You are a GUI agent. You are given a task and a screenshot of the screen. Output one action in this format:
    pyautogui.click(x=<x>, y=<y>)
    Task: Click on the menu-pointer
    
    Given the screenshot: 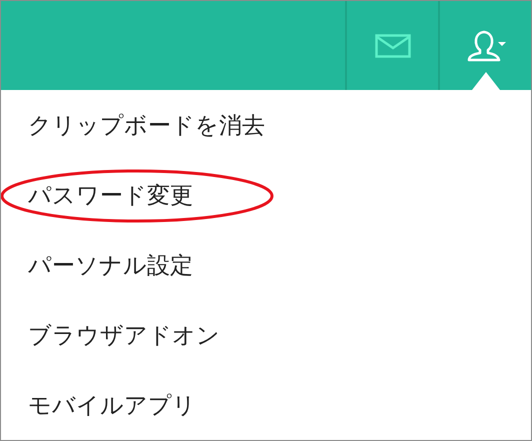 What is the action you would take?
    pyautogui.click(x=486, y=81)
    